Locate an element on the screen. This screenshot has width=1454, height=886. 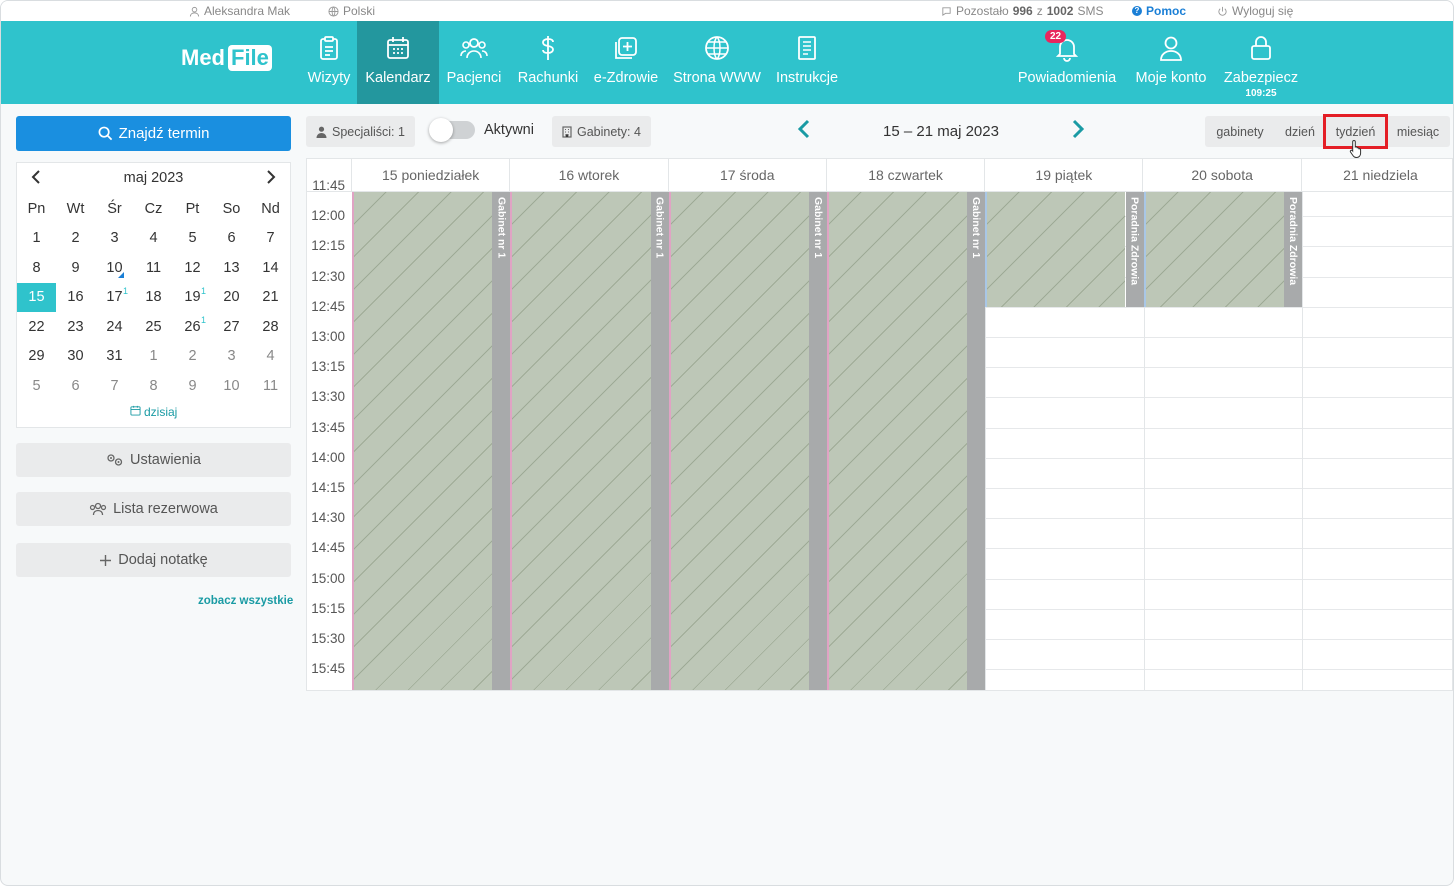
settings-button: Ustawienia is located at coordinates (153, 460).